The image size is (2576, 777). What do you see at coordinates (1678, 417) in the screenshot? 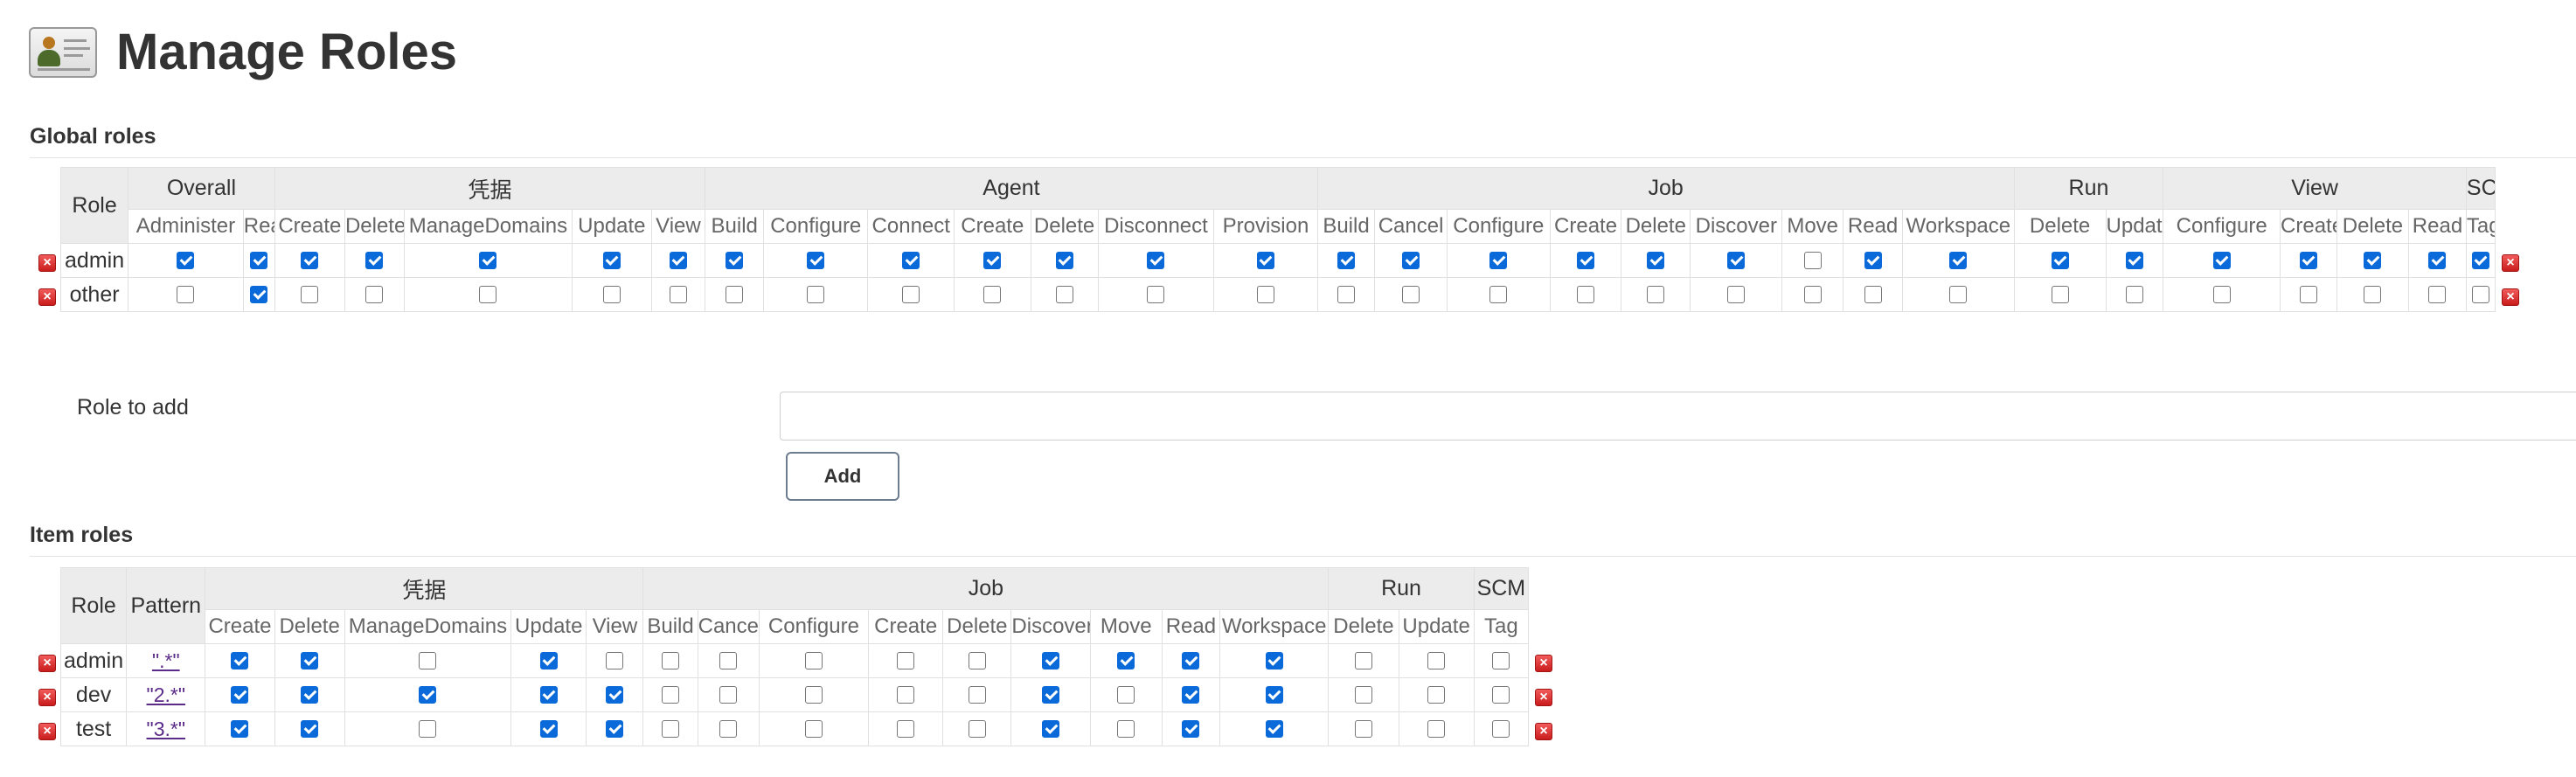
I see `role-to-add-input` at bounding box center [1678, 417].